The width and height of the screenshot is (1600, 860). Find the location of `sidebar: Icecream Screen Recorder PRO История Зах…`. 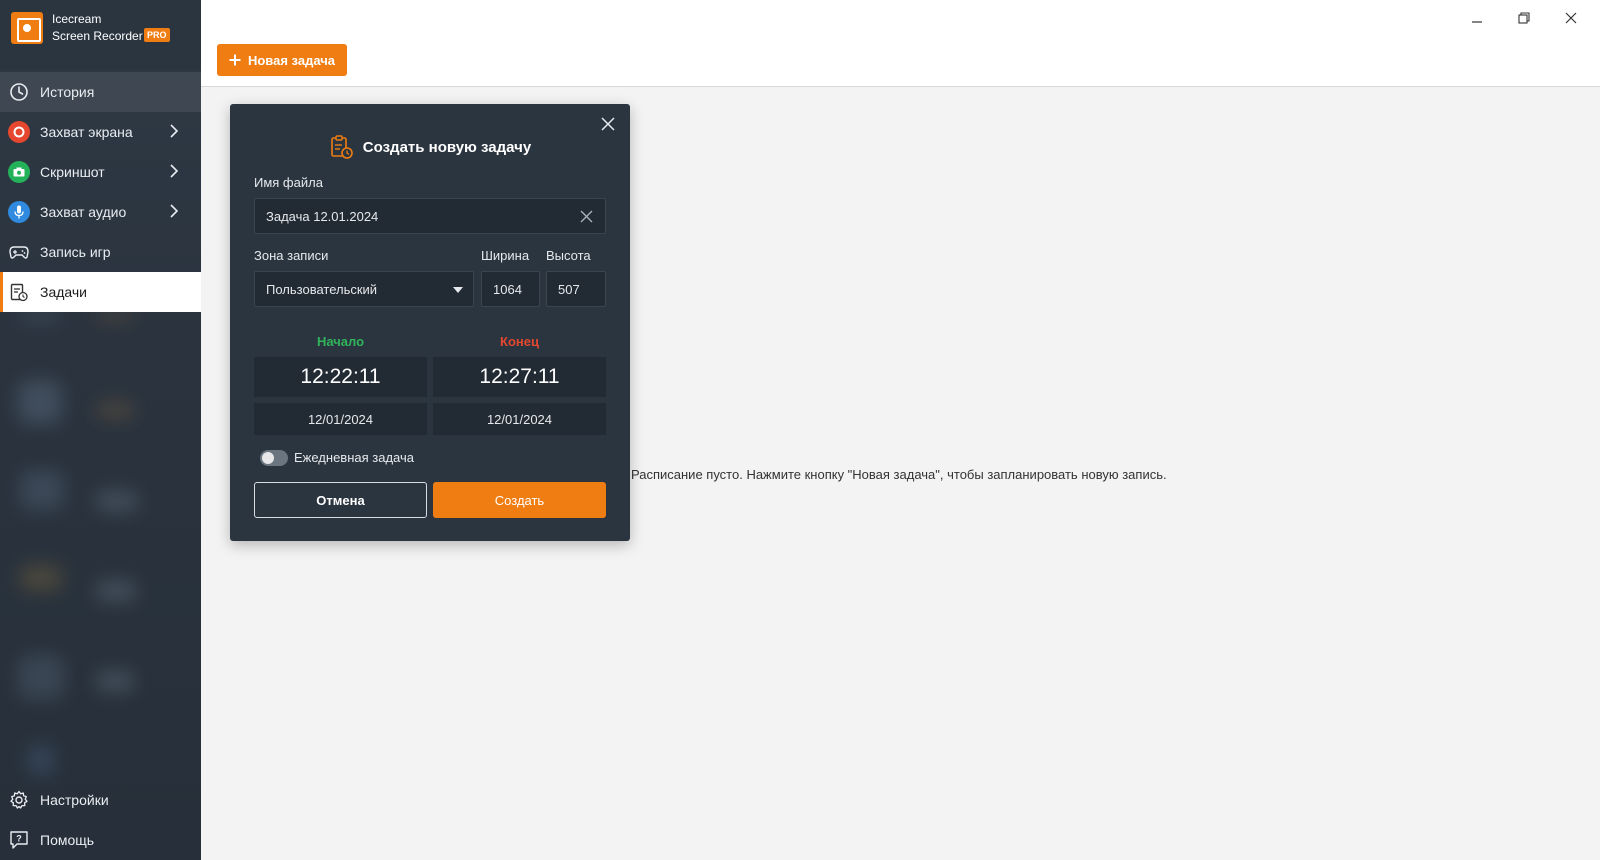

sidebar: Icecream Screen Recorder PRO История Зах… is located at coordinates (100, 430).